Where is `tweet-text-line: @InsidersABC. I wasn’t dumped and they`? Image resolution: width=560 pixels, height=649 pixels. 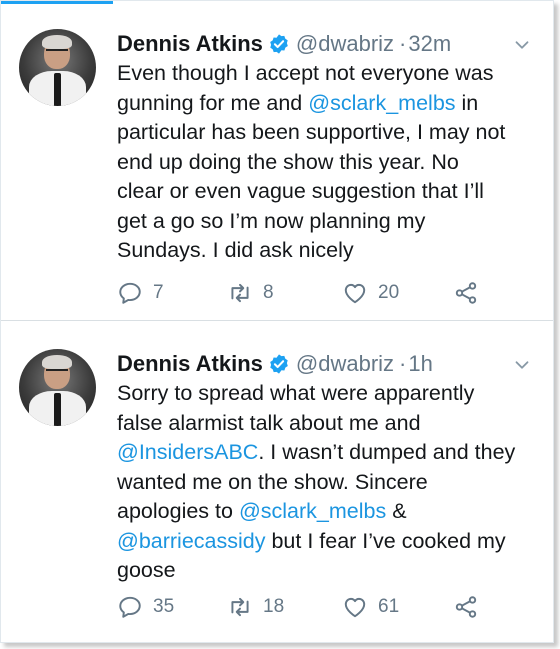
tweet-text-line: @InsidersABC. I wasn’t dumped and they is located at coordinates (327, 453).